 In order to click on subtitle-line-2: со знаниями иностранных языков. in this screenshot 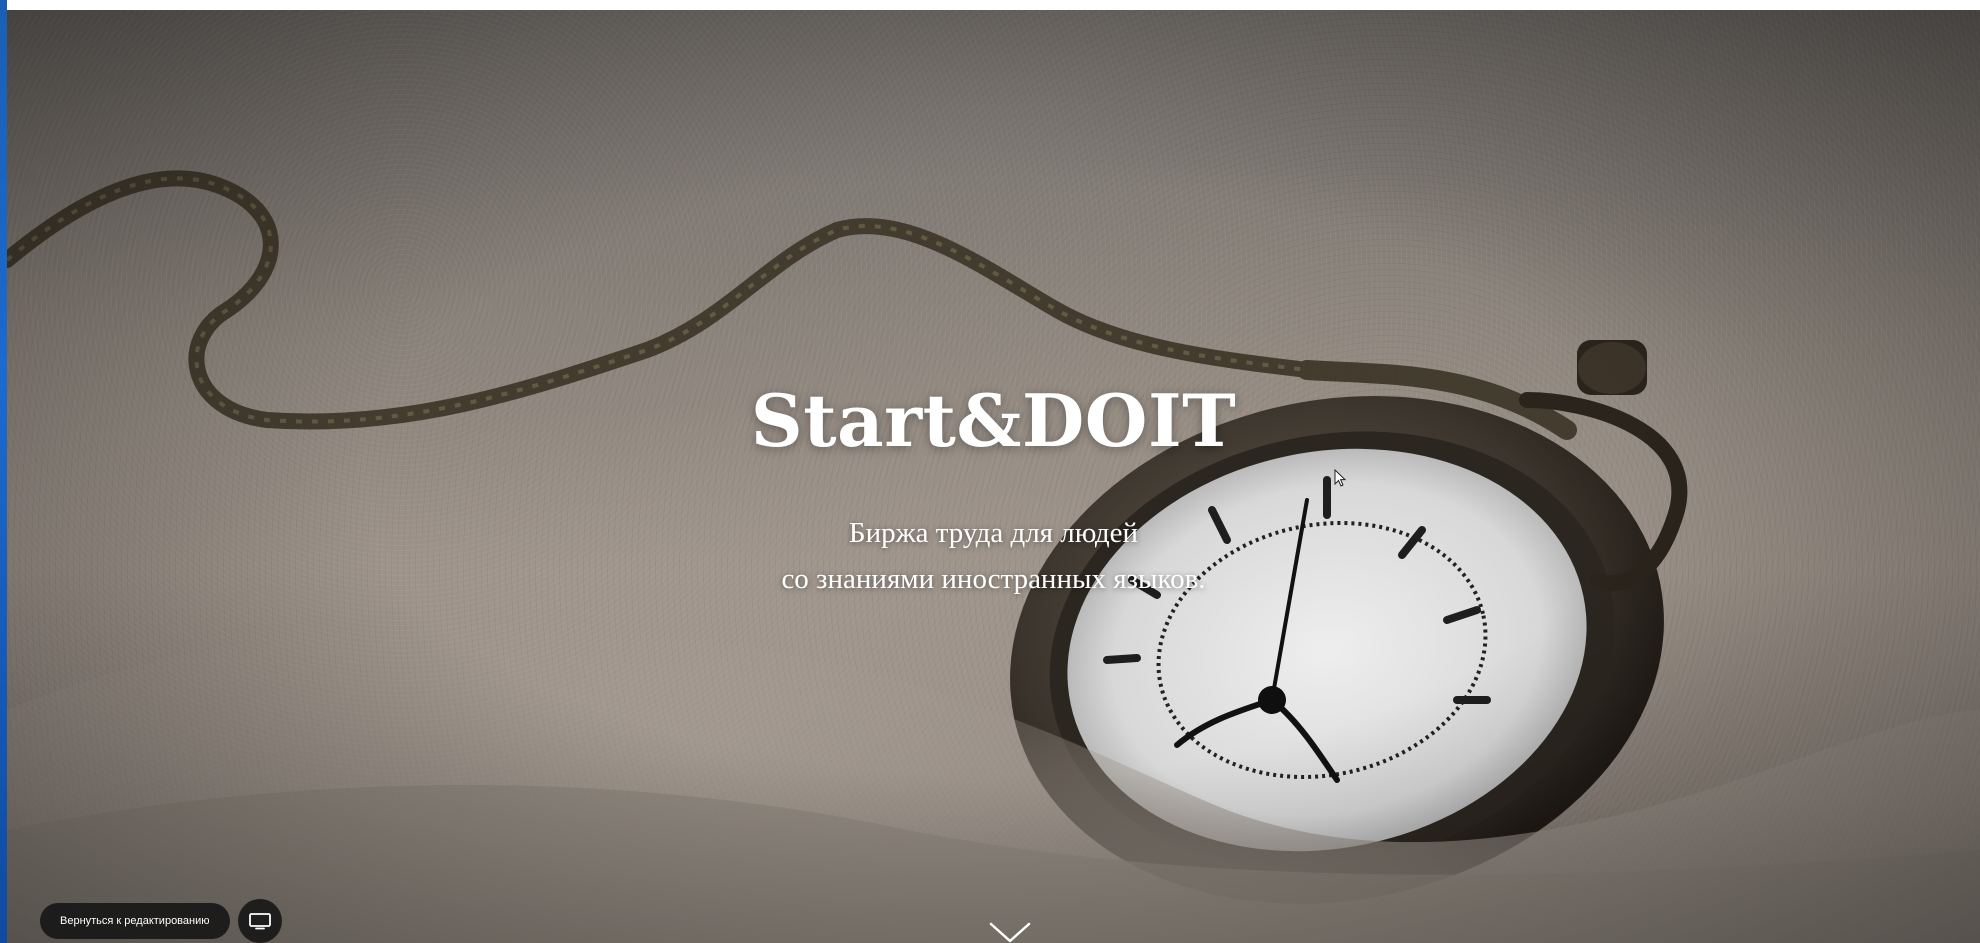, I will do `click(993, 579)`.